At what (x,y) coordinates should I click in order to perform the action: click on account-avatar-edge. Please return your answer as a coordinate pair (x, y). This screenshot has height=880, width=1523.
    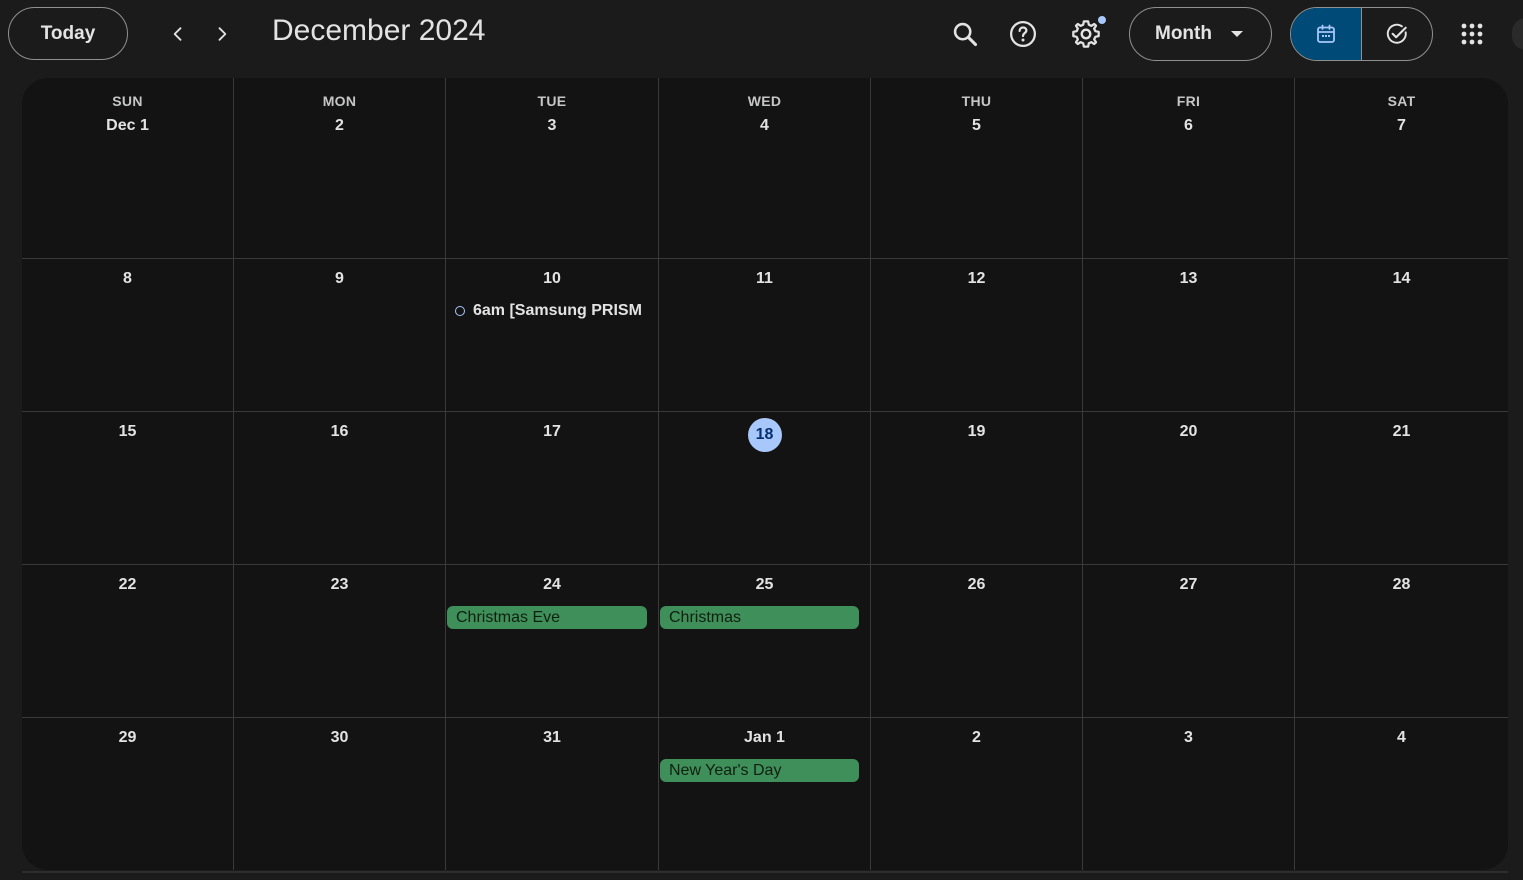
    Looking at the image, I should click on (1517, 34).